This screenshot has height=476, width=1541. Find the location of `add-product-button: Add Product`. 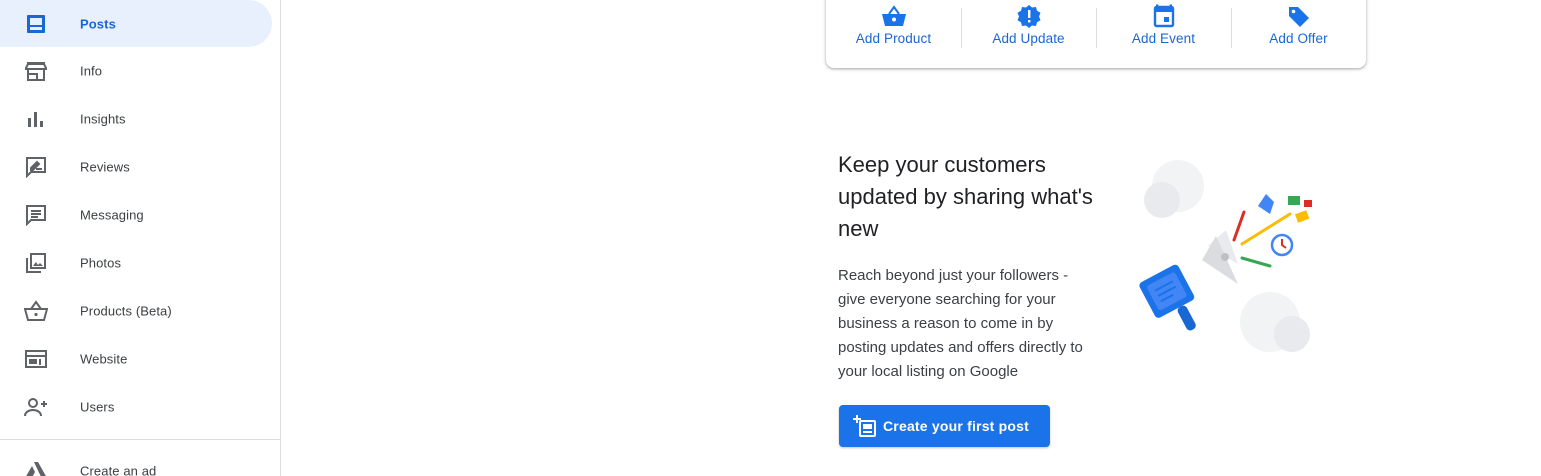

add-product-button: Add Product is located at coordinates (893, 33).